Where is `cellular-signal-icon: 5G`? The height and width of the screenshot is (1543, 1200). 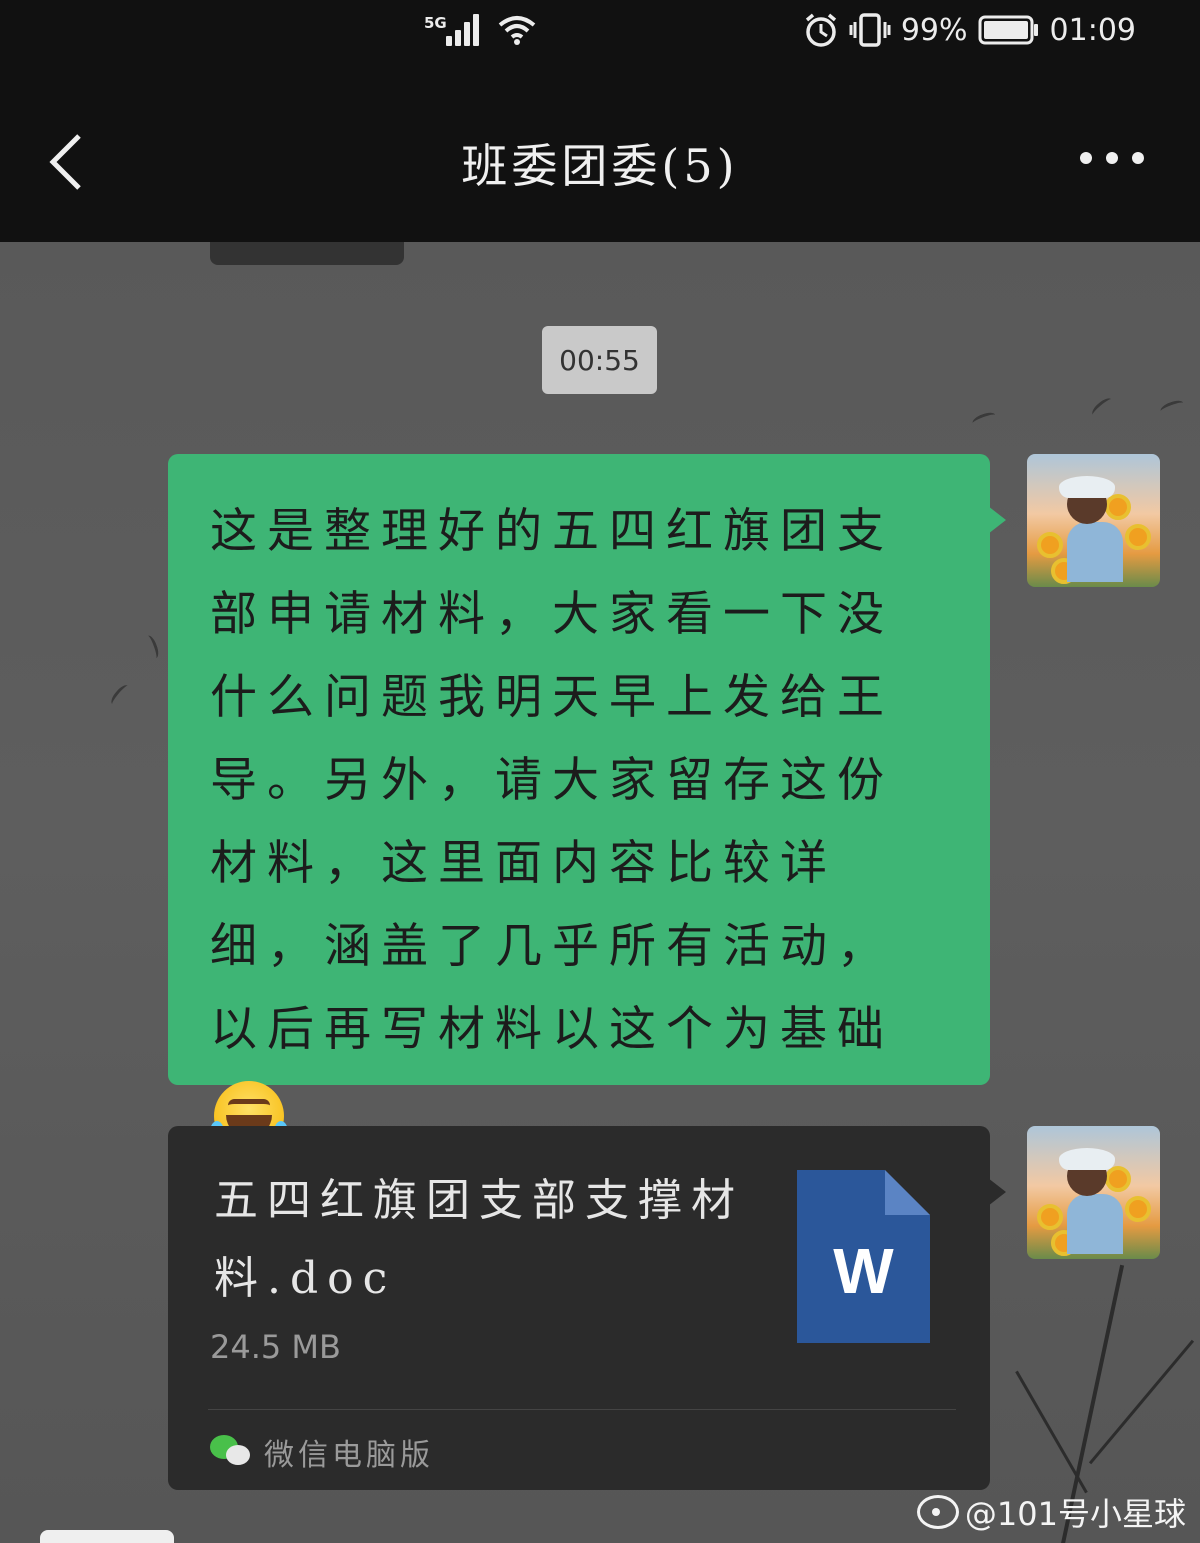
cellular-signal-icon: 5G is located at coordinates (454, 30).